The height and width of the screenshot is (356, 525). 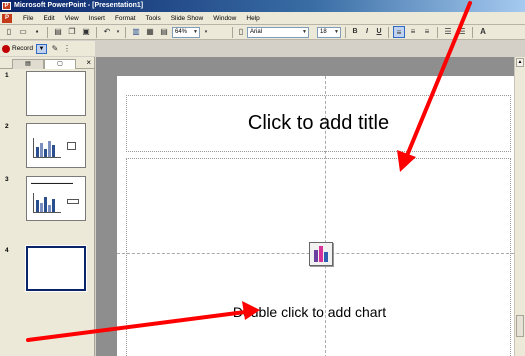 What do you see at coordinates (52, 183) in the screenshot?
I see `thumbnail-title-line: ▬▬▬▬▬▬▬▬▬▬▬▬` at bounding box center [52, 183].